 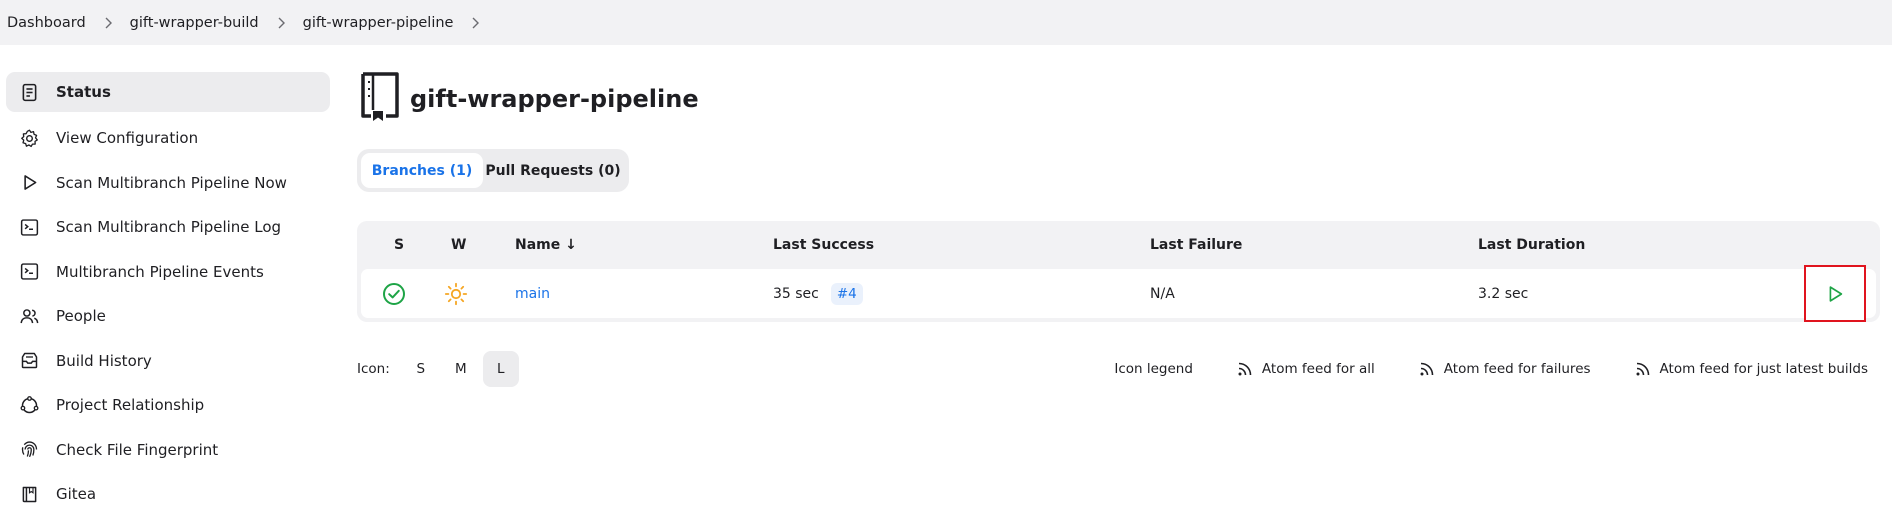 I want to click on icon-size-label: Icon:, so click(x=373, y=369).